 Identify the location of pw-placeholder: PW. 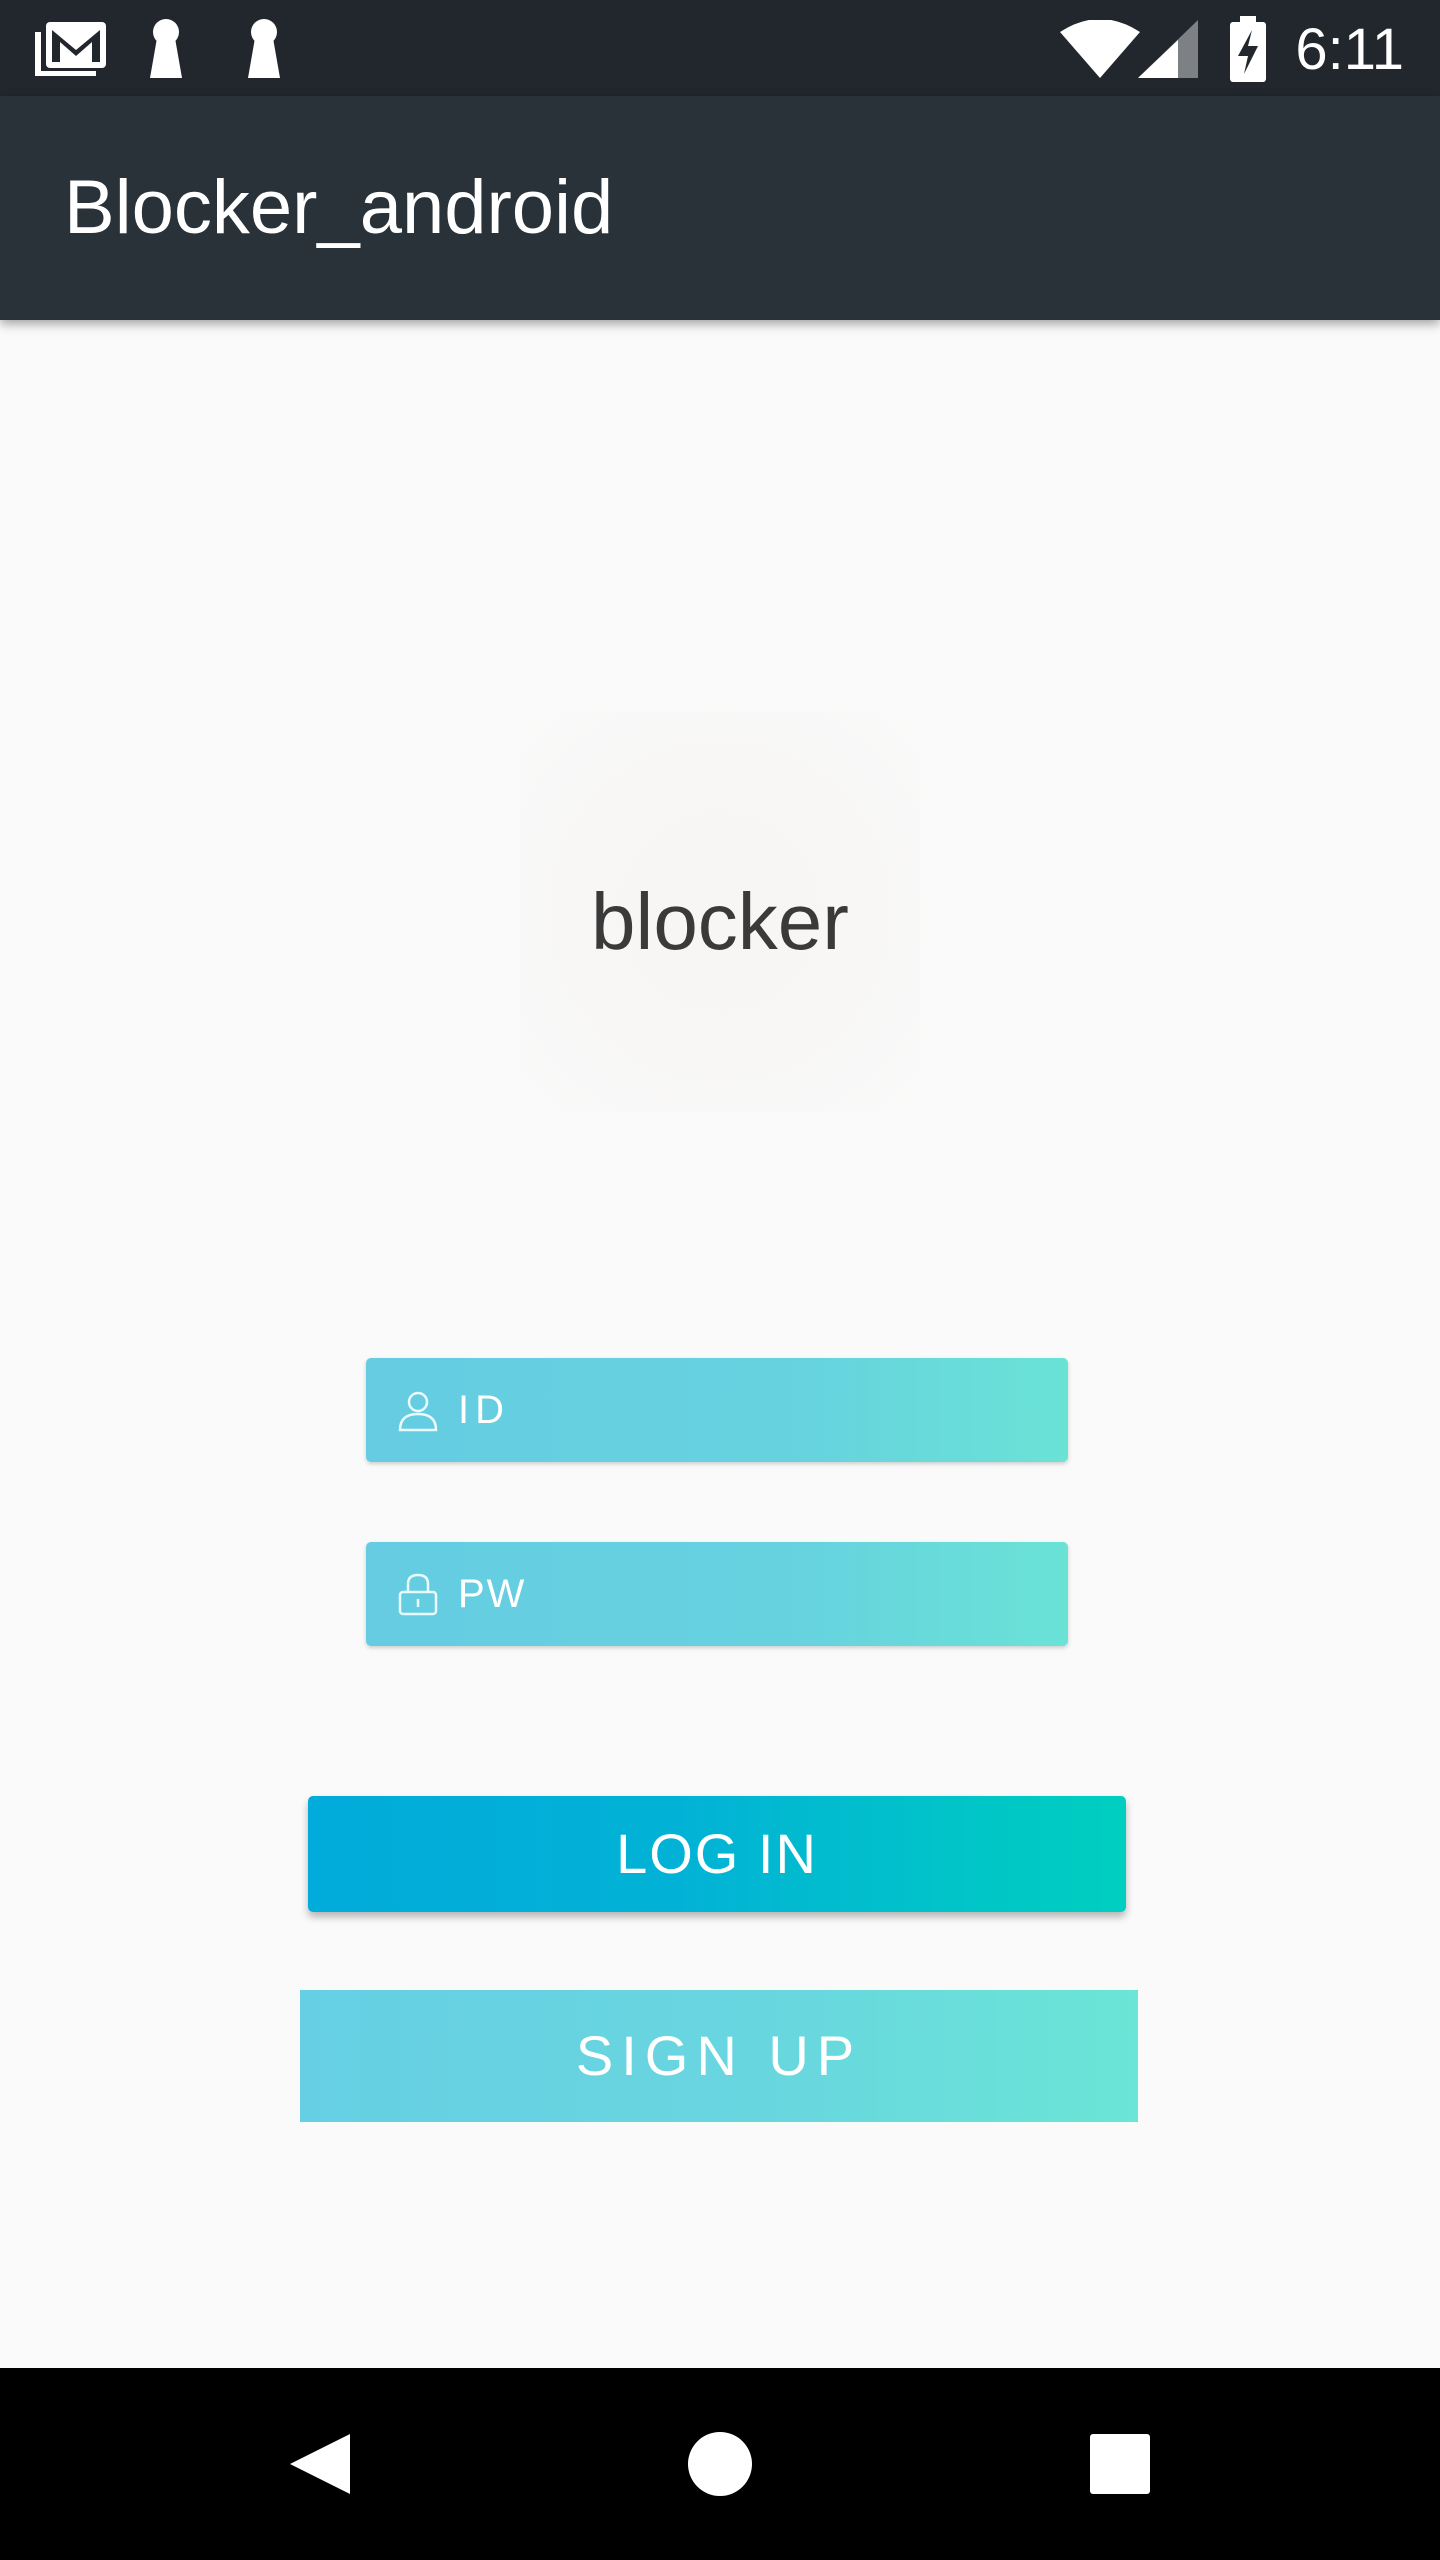
(492, 1594).